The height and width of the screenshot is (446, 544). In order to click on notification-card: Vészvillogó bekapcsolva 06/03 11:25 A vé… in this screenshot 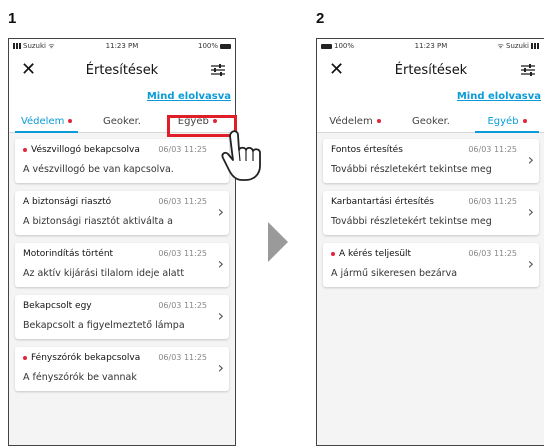, I will do `click(122, 161)`.